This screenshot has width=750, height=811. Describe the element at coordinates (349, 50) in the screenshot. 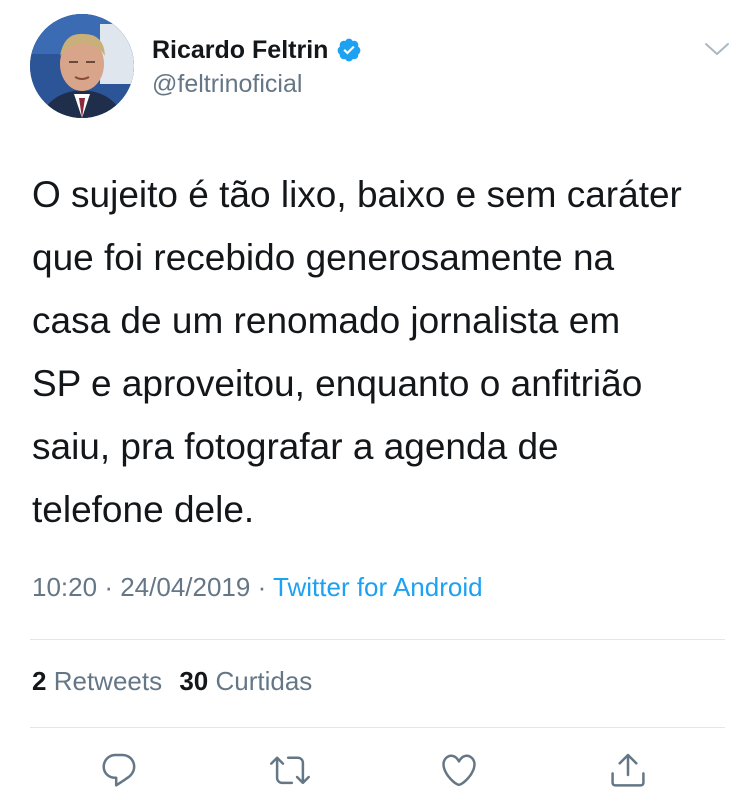

I see `verified-badge-icon` at that location.